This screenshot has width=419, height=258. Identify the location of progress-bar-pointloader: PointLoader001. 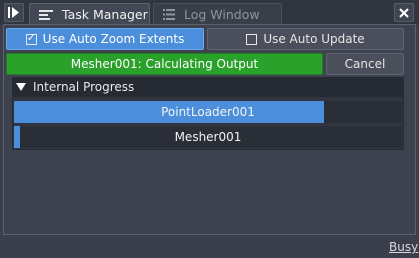
(208, 112).